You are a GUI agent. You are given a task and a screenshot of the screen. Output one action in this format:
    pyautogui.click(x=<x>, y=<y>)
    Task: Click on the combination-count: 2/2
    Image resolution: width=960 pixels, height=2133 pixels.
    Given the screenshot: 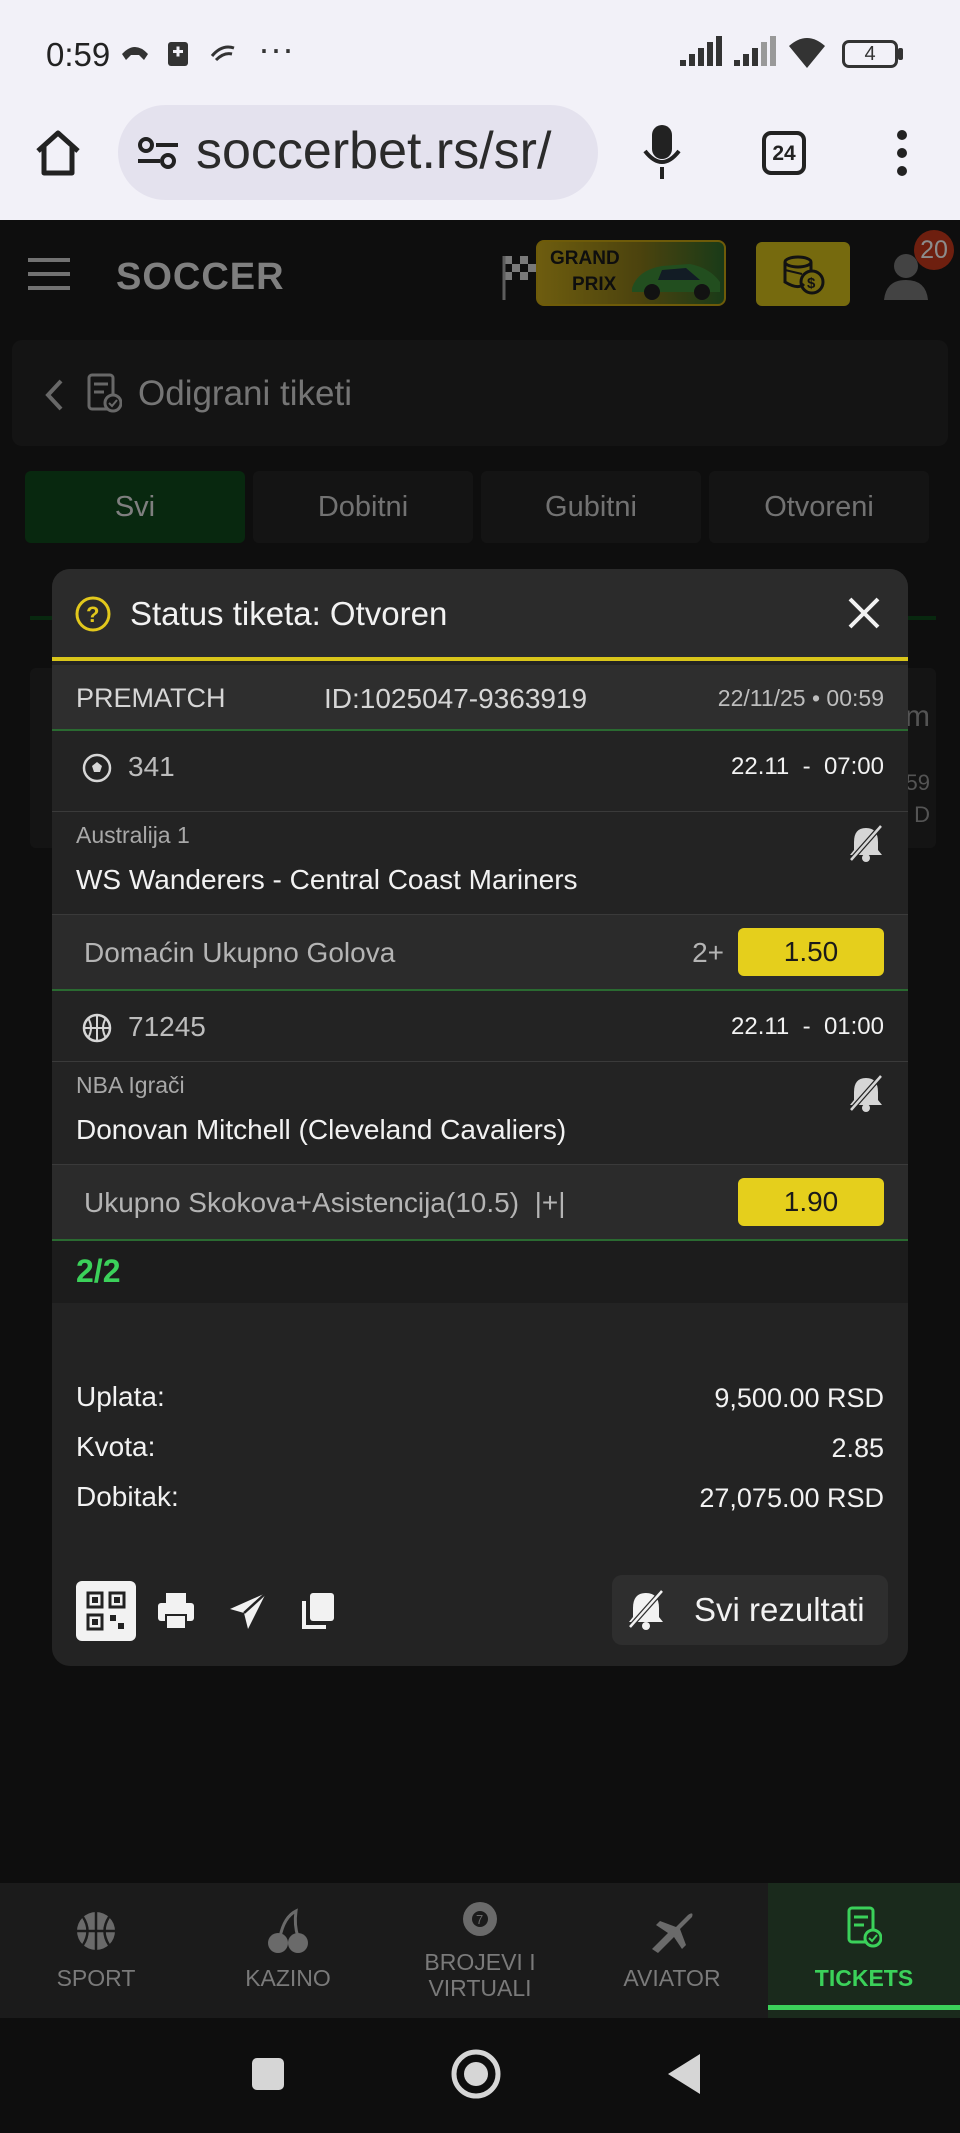 What is the action you would take?
    pyautogui.click(x=98, y=1271)
    